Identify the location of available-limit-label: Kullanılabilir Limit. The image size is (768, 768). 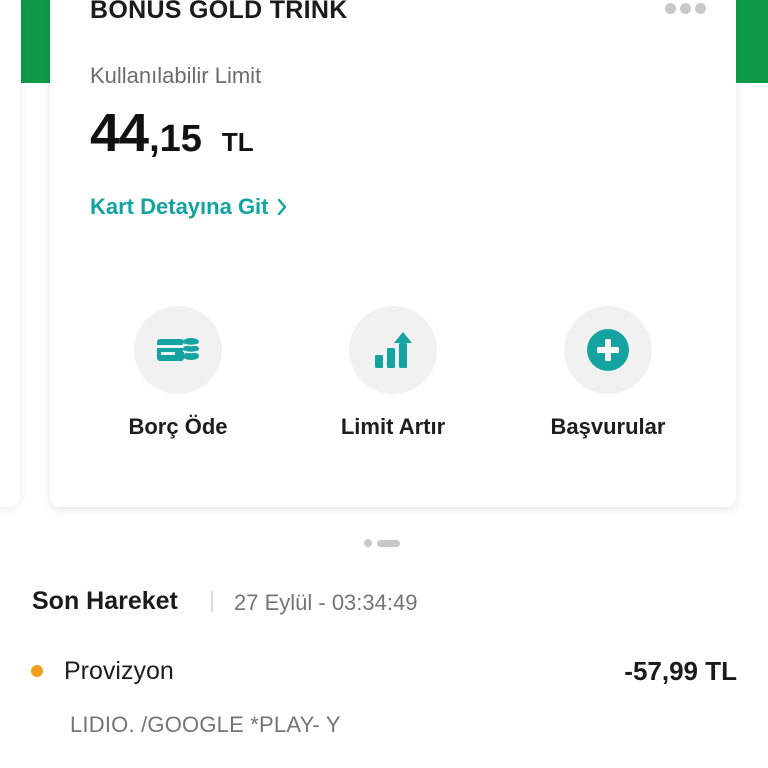
(176, 75).